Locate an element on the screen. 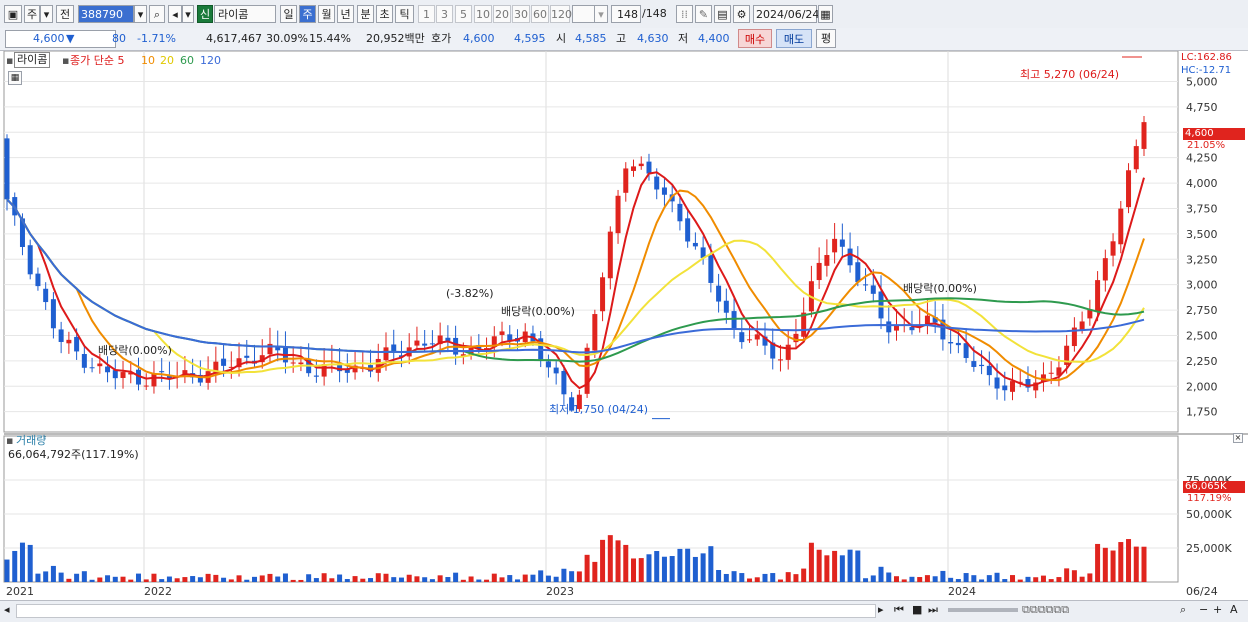 The height and width of the screenshot is (622, 1248). interval-1: 1 is located at coordinates (426, 14).